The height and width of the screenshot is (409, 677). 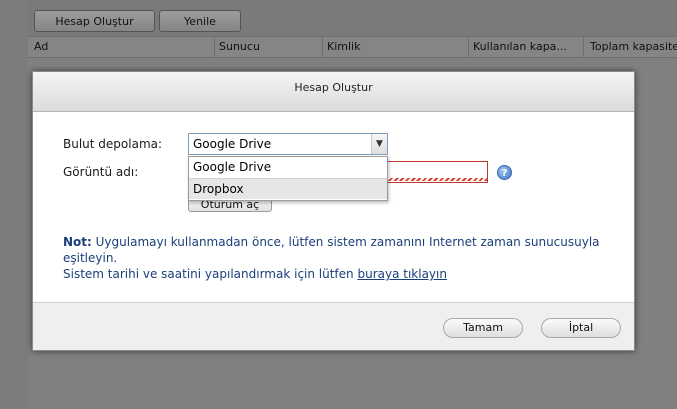 I want to click on cloud-storage-dropdown: Google Drive Dropbox, so click(x=288, y=178).